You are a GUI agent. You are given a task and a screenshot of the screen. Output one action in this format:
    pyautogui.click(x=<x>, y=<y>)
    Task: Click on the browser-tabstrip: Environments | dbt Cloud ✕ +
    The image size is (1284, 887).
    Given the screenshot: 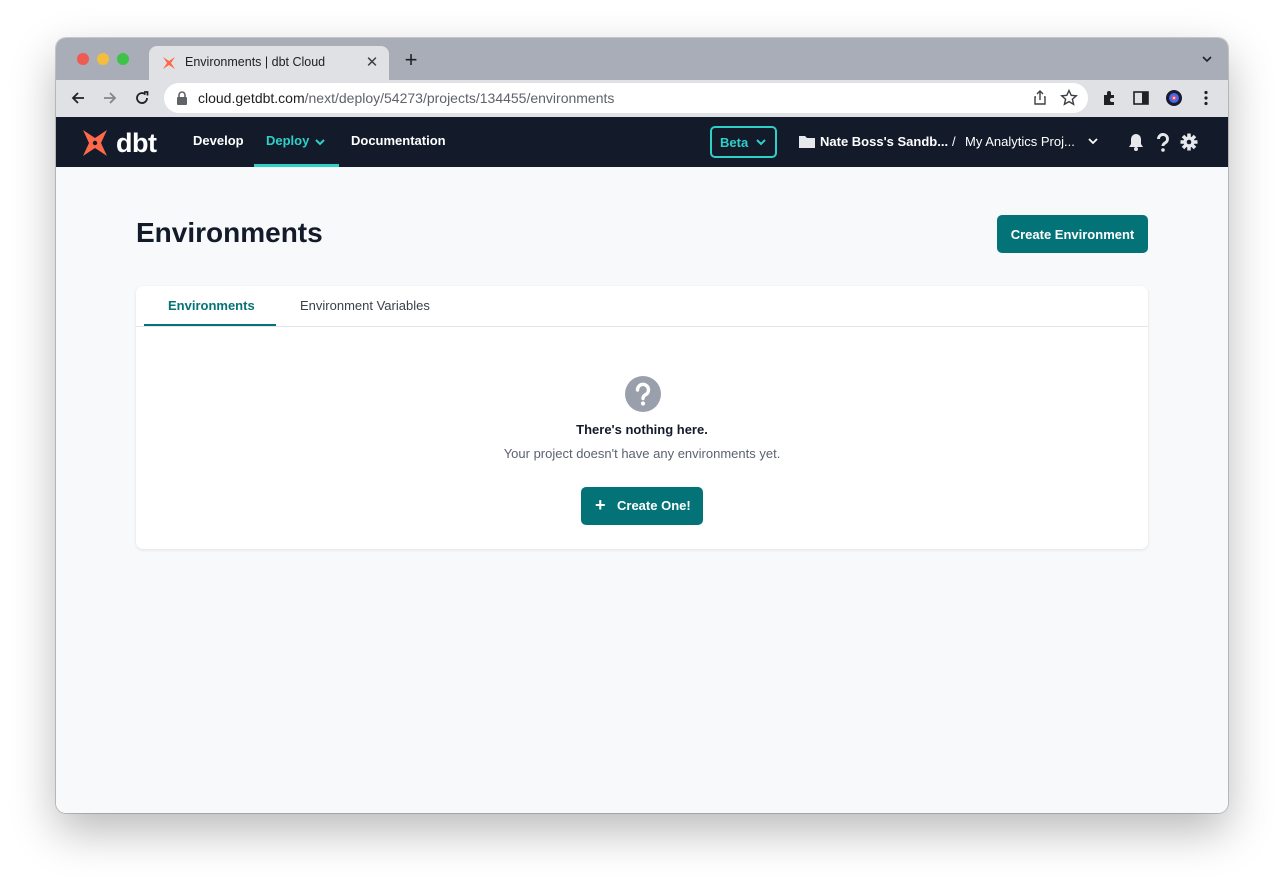 What is the action you would take?
    pyautogui.click(x=642, y=59)
    